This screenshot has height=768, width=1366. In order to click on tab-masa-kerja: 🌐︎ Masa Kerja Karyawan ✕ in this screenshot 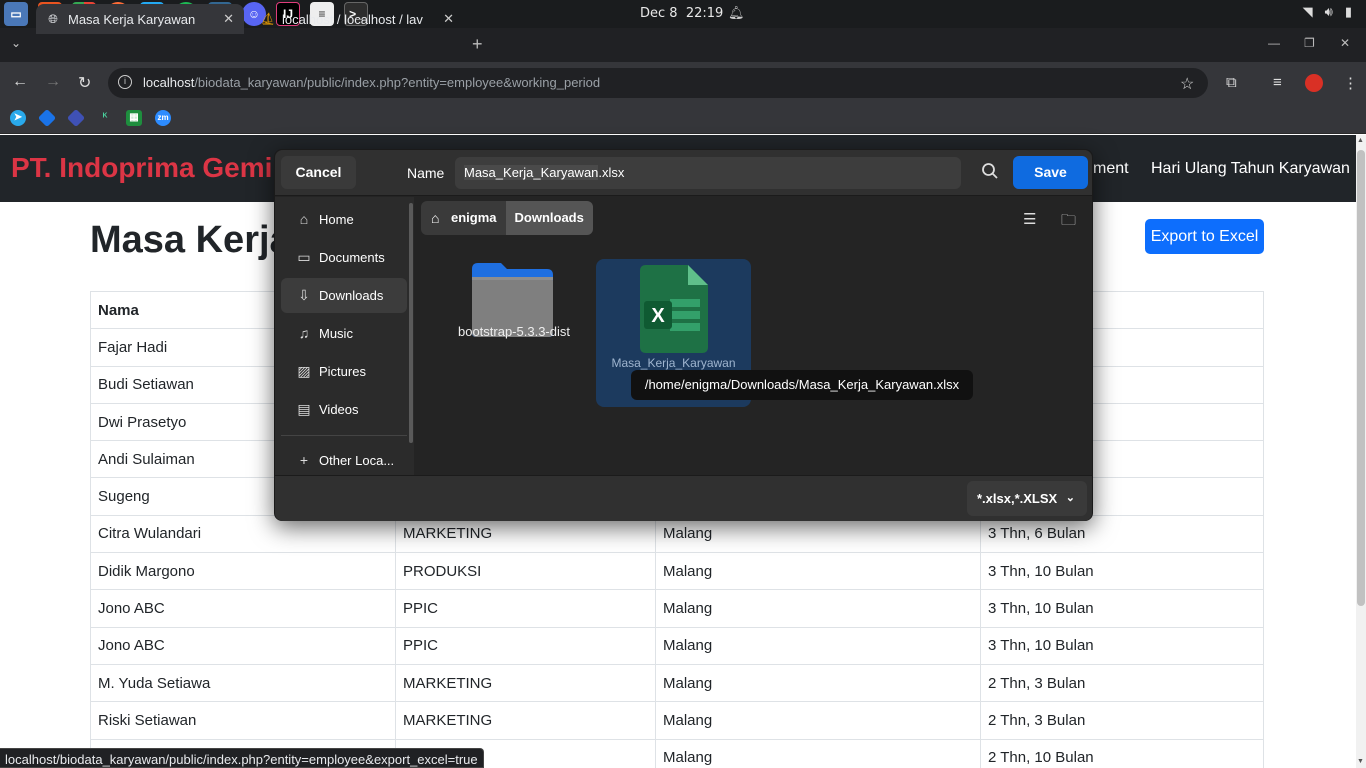, I will do `click(140, 19)`.